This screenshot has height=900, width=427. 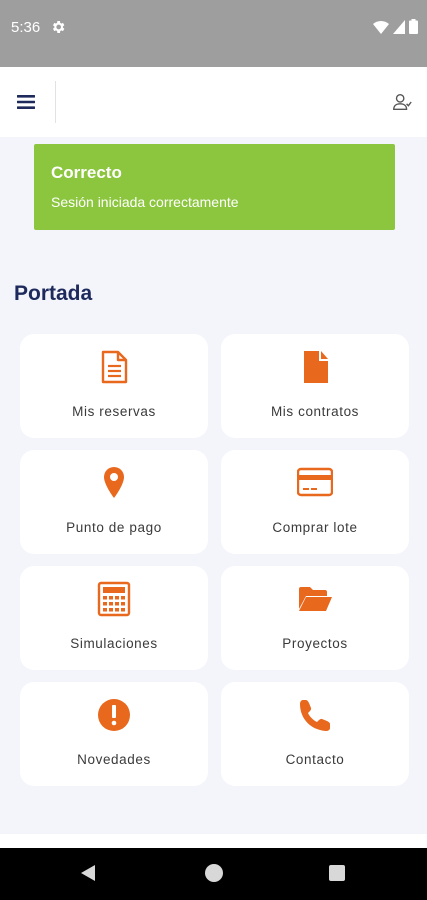 I want to click on card-simulaciones: Simulaciones, so click(x=114, y=618).